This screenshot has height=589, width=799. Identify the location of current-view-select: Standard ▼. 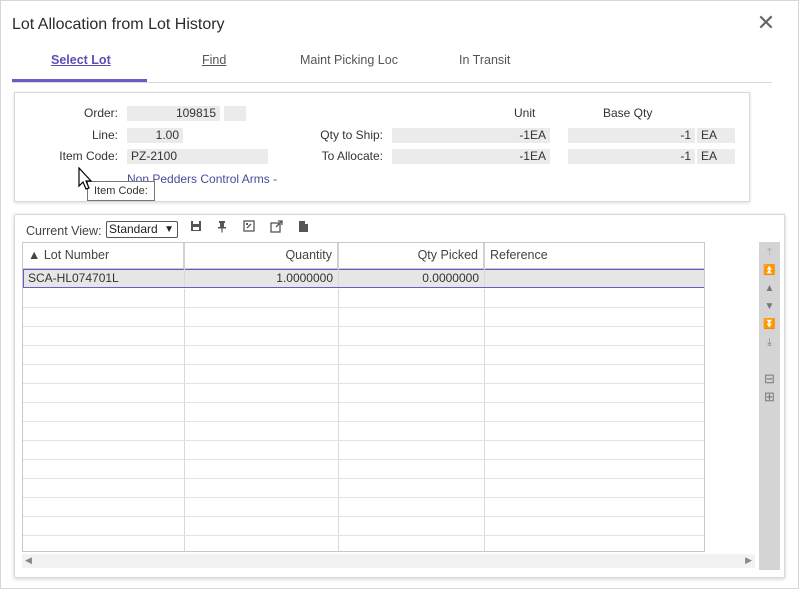
(142, 229).